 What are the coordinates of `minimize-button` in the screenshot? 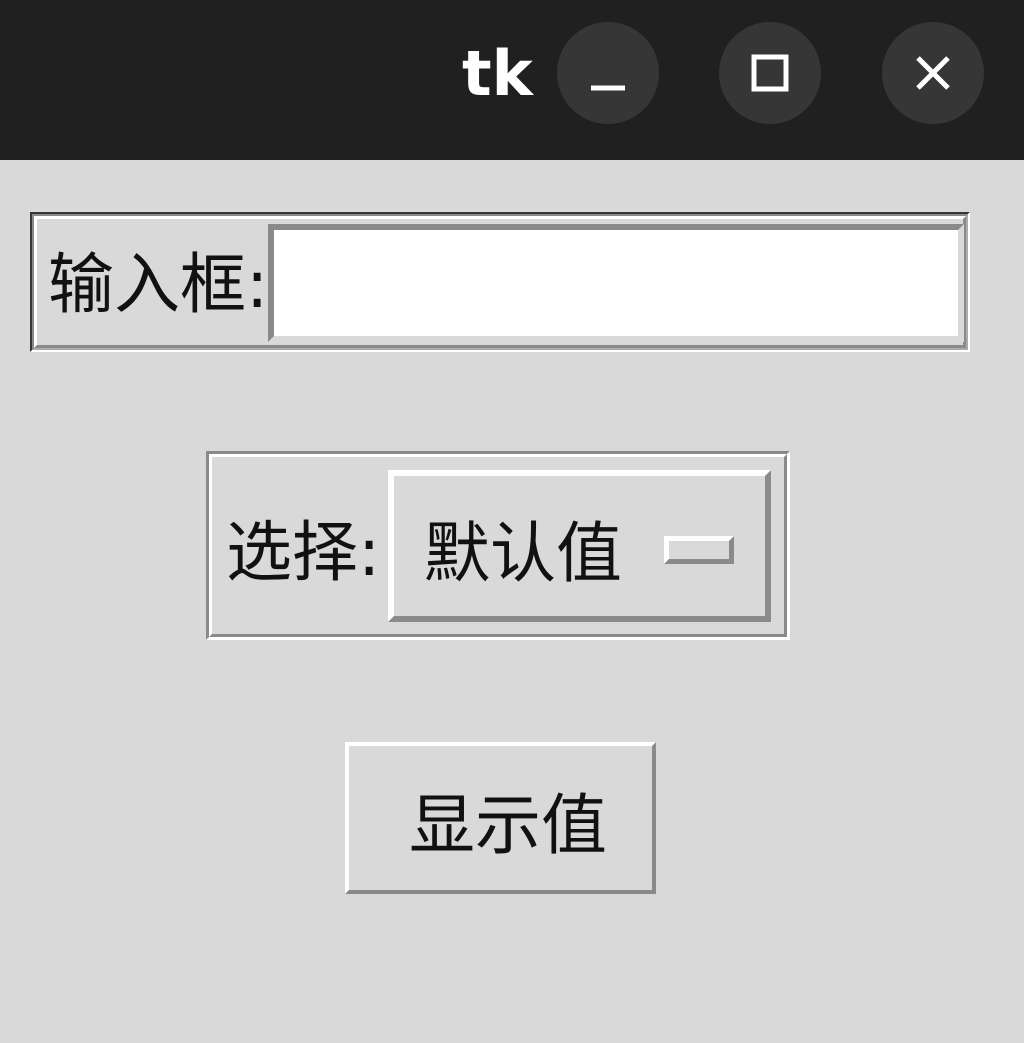 It's located at (608, 73).